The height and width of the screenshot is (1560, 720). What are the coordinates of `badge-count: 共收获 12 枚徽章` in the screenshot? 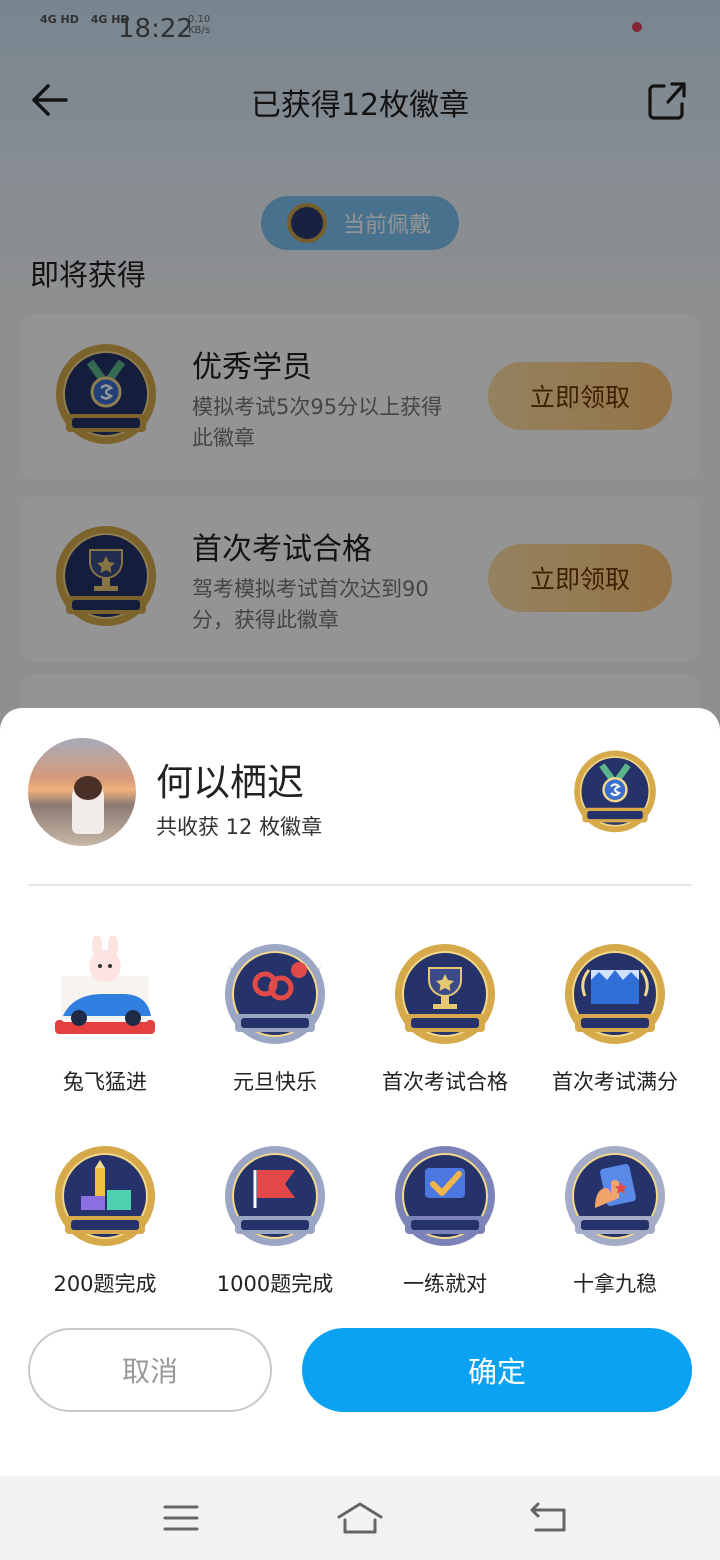 It's located at (239, 827).